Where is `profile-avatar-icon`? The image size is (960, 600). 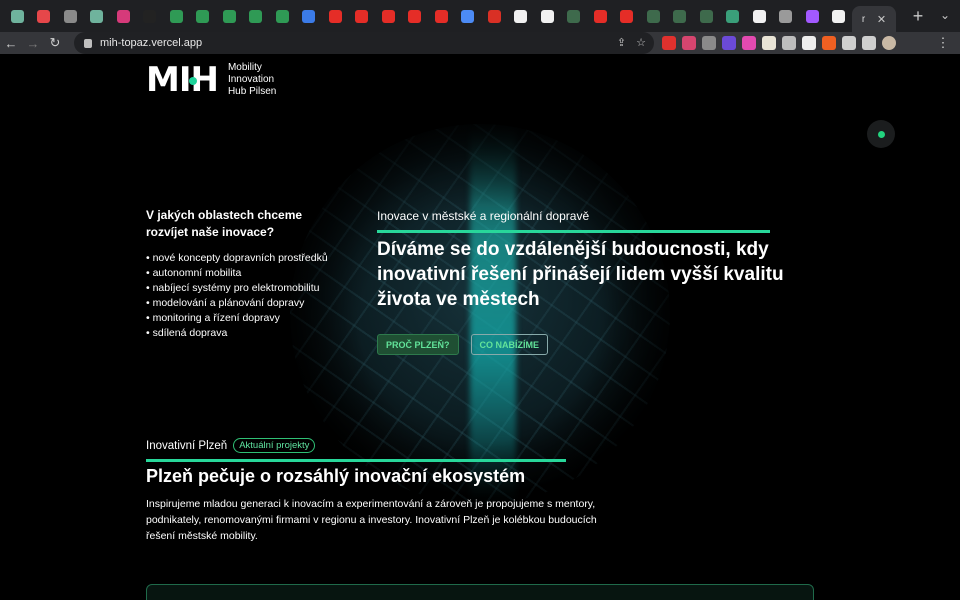 profile-avatar-icon is located at coordinates (889, 43).